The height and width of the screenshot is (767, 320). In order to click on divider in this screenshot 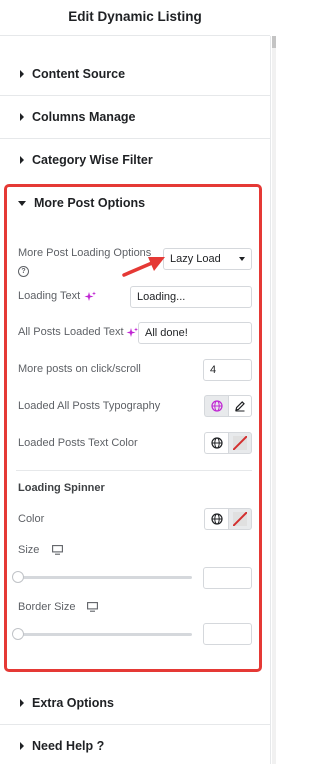, I will do `click(134, 470)`.